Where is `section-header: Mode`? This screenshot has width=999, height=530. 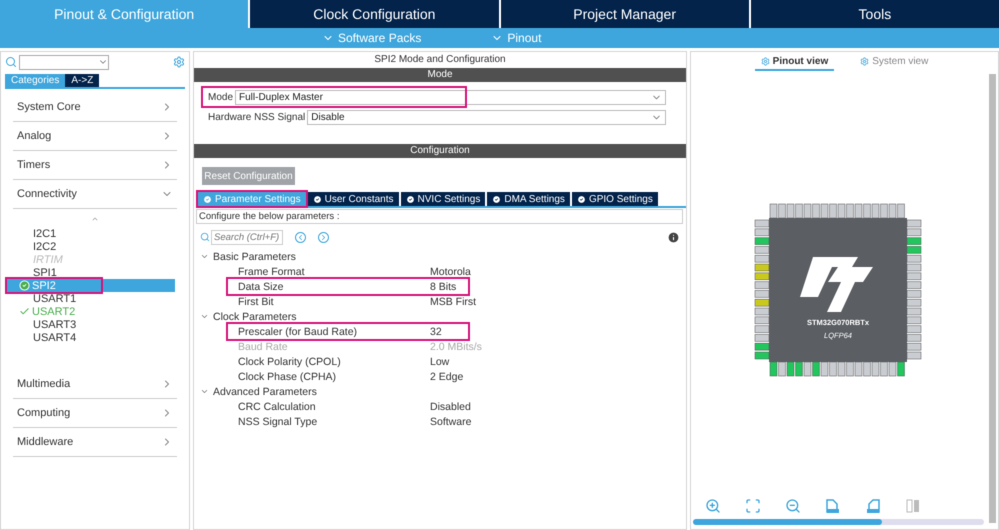
section-header: Mode is located at coordinates (440, 75).